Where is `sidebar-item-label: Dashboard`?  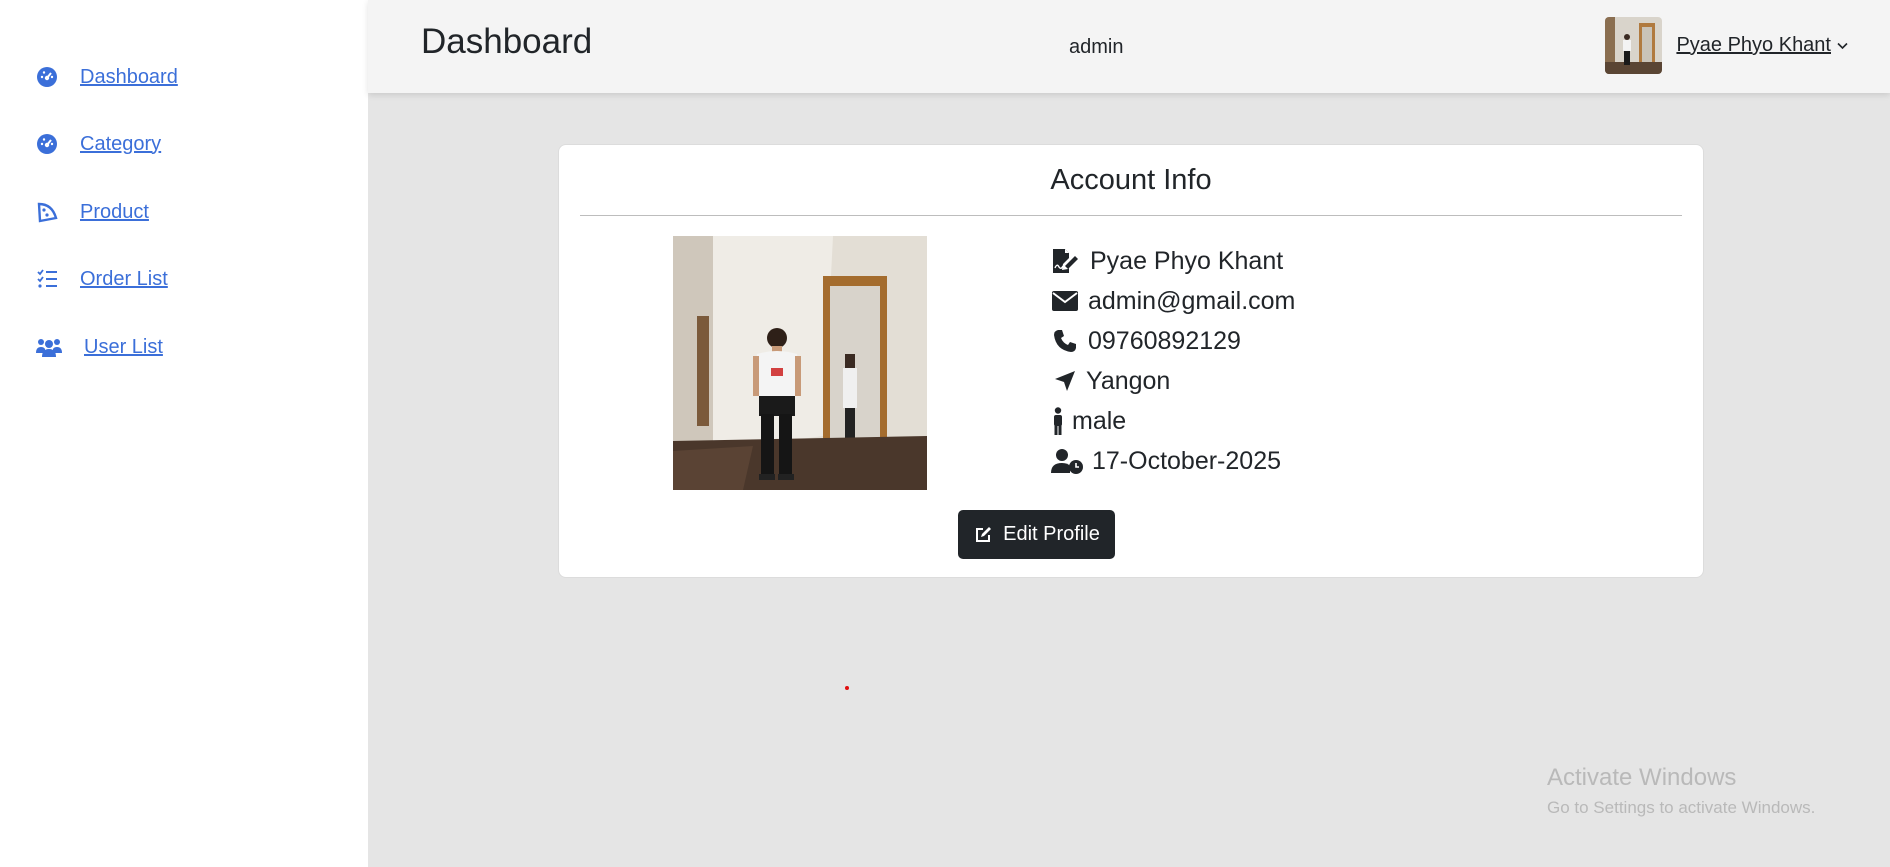 sidebar-item-label: Dashboard is located at coordinates (129, 77).